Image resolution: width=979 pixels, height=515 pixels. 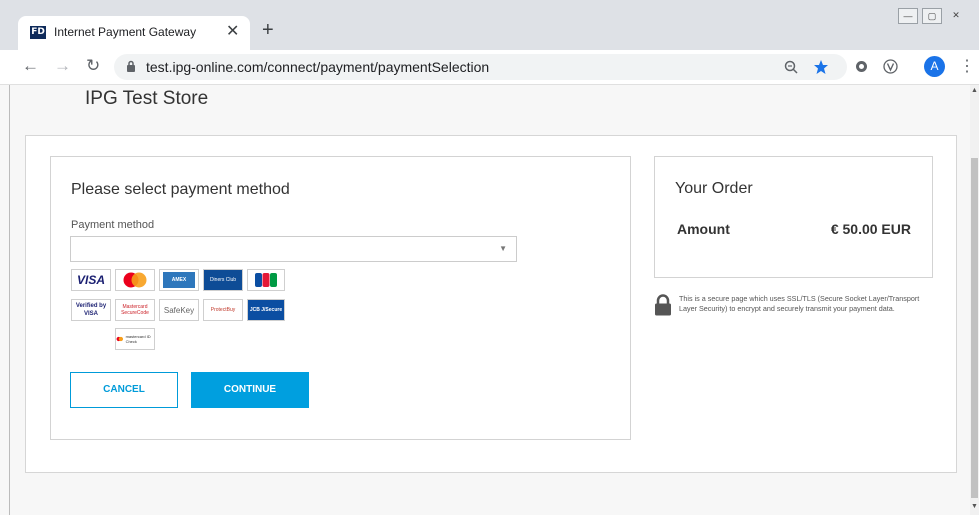 What do you see at coordinates (974, 90) in the screenshot?
I see `scroll-up-icon: ▲` at bounding box center [974, 90].